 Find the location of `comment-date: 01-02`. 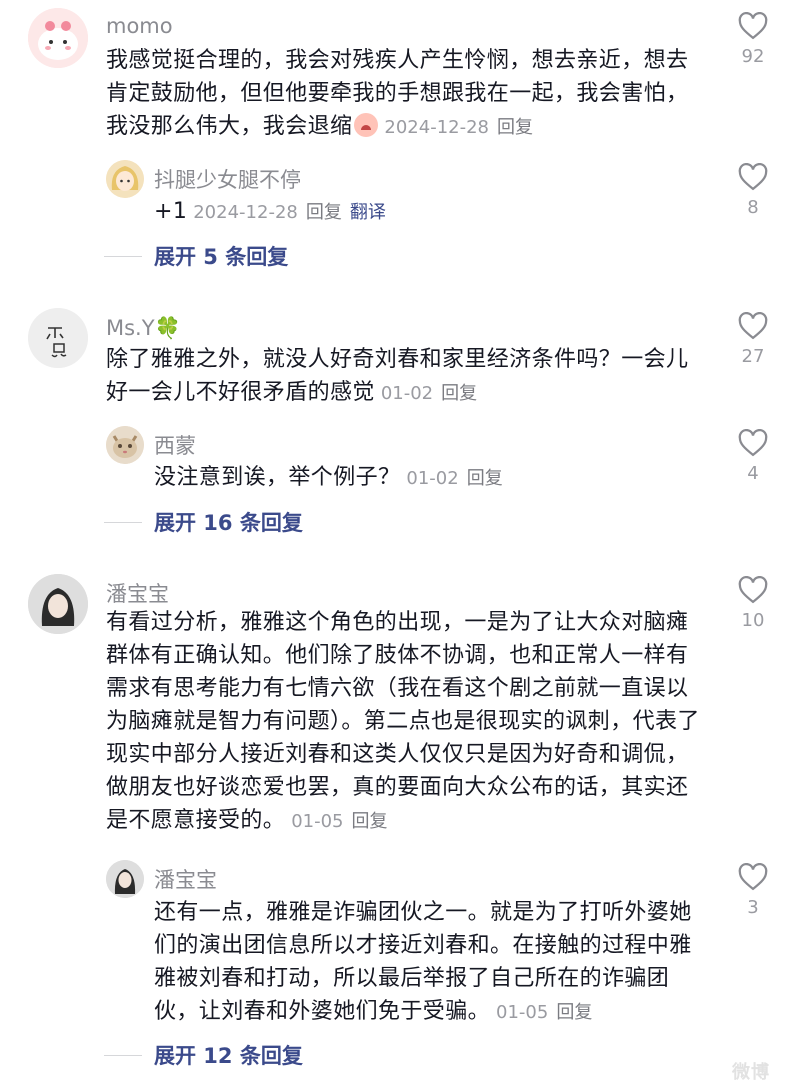

comment-date: 01-02 is located at coordinates (407, 393).